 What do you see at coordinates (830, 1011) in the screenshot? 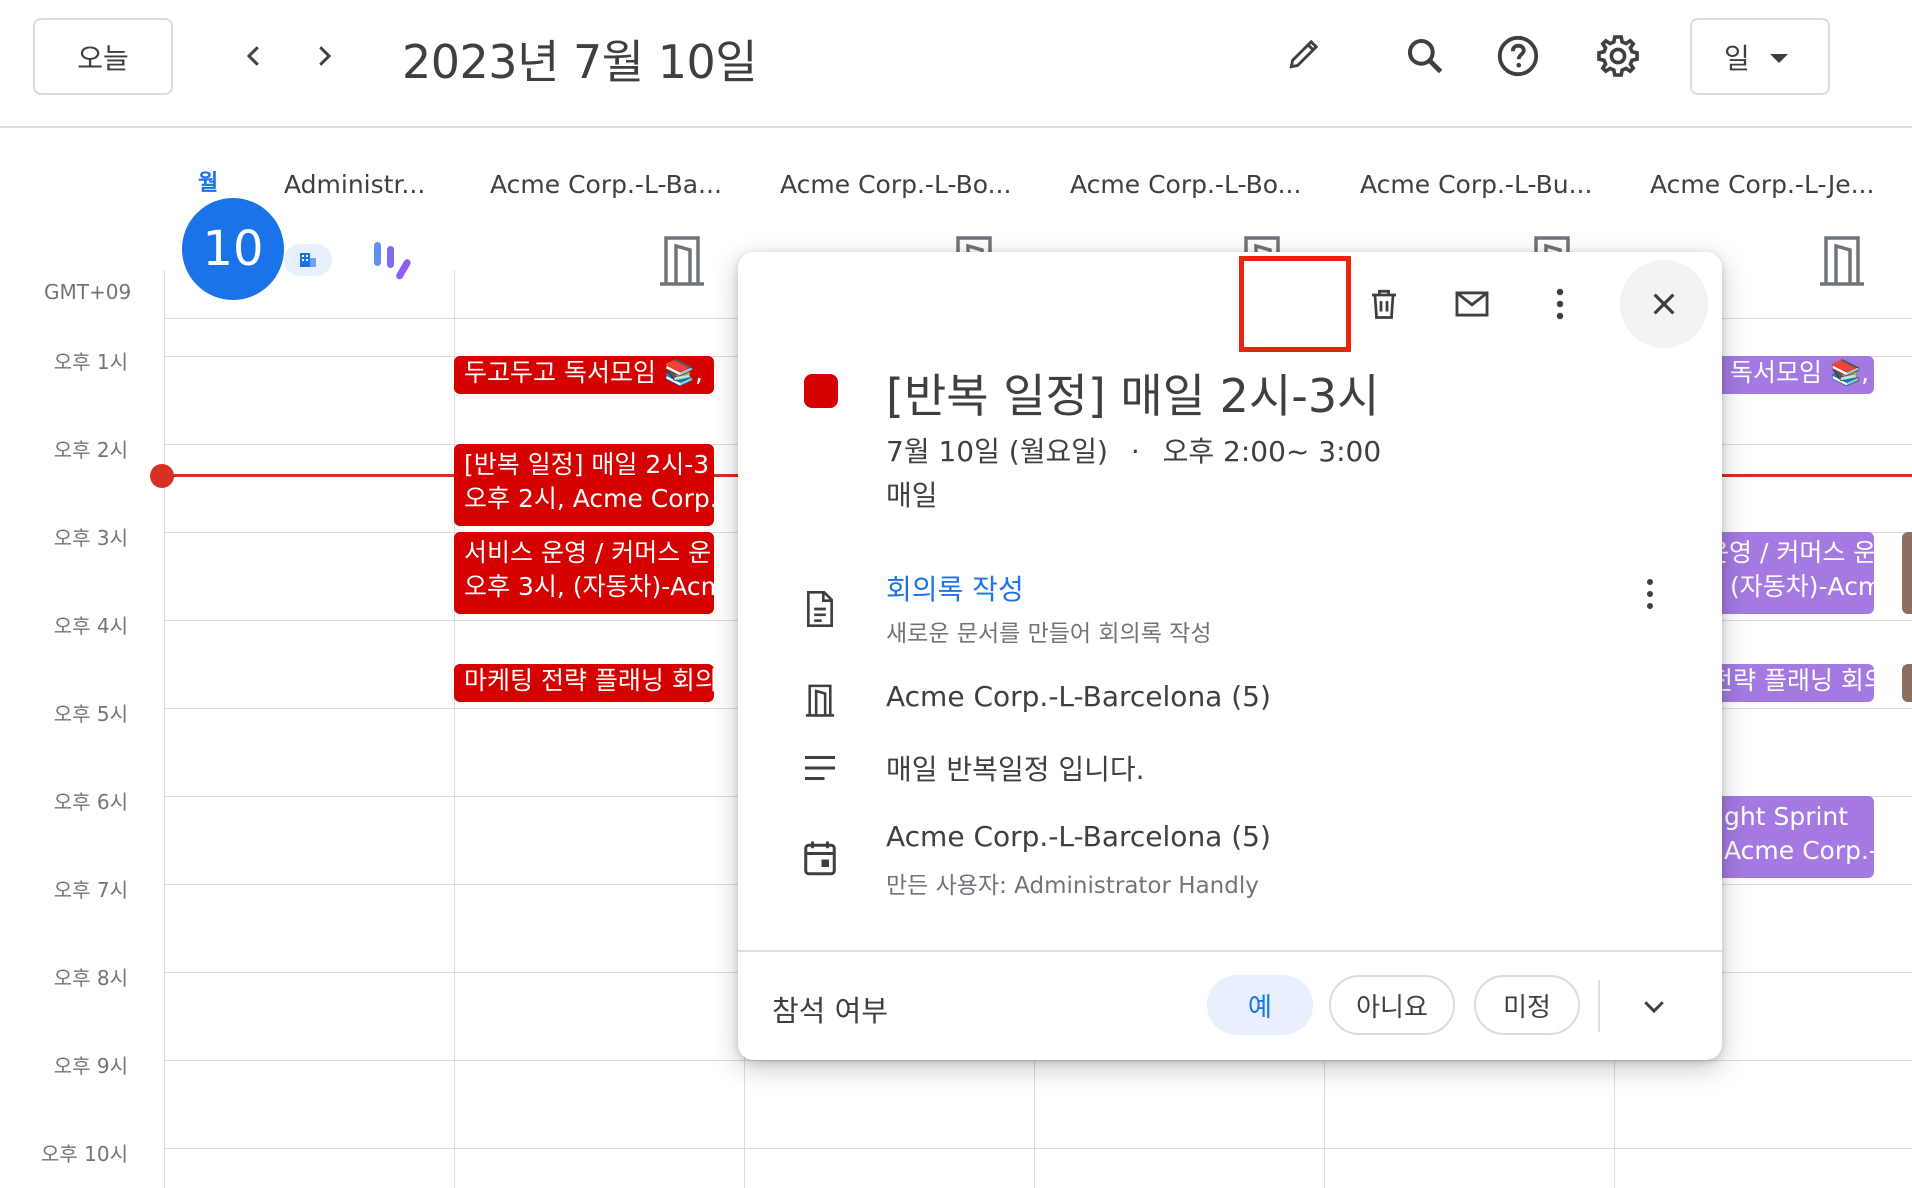
I see `rsvp-label: 참석 여부` at bounding box center [830, 1011].